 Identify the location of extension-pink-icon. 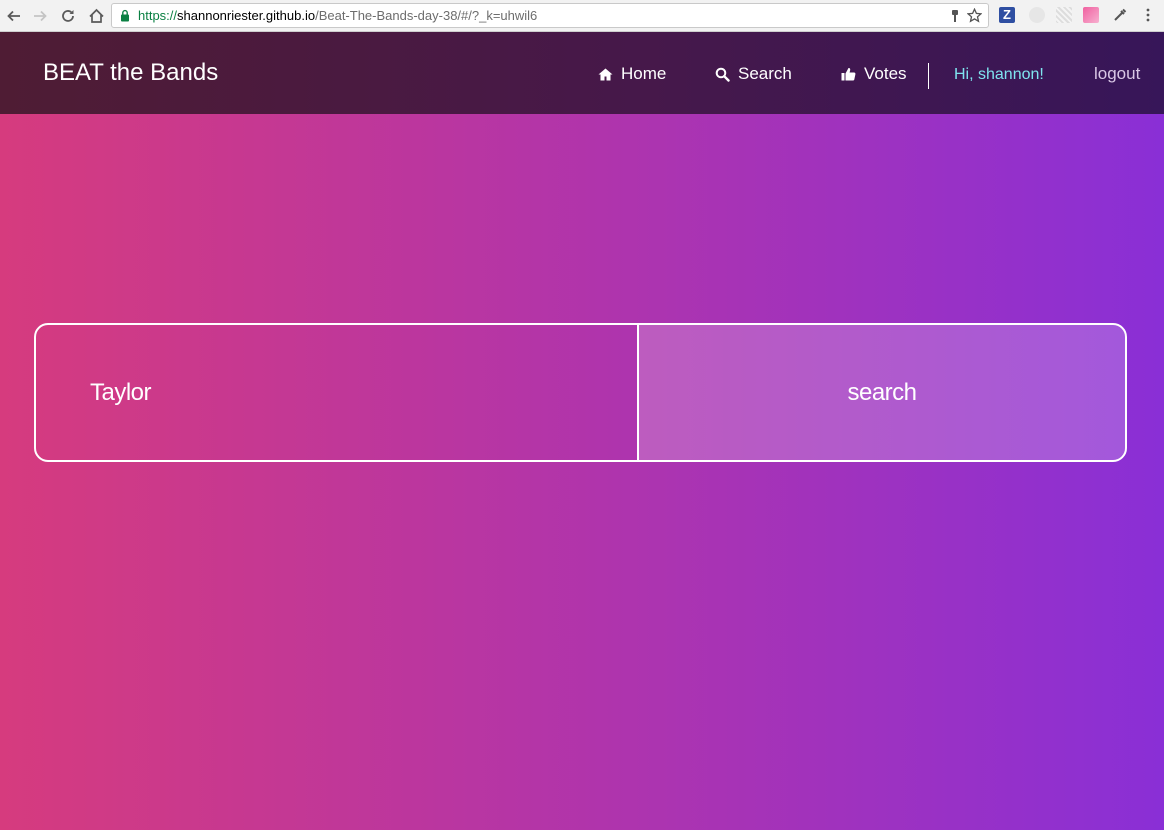
(1091, 15).